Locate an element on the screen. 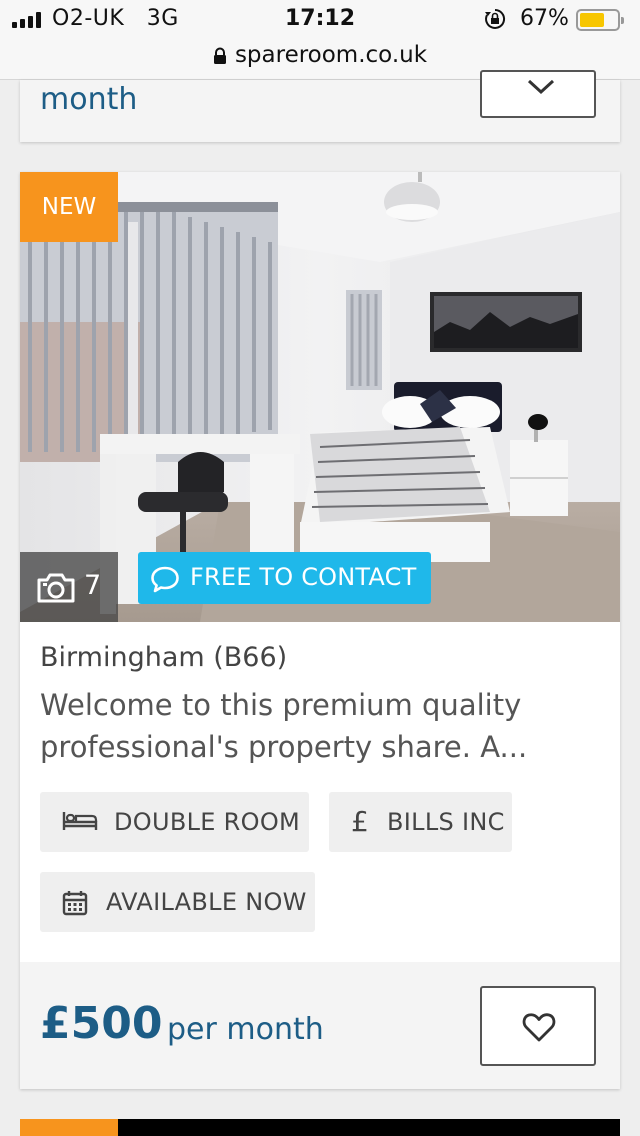  previous-listing-card: month is located at coordinates (320, 106).